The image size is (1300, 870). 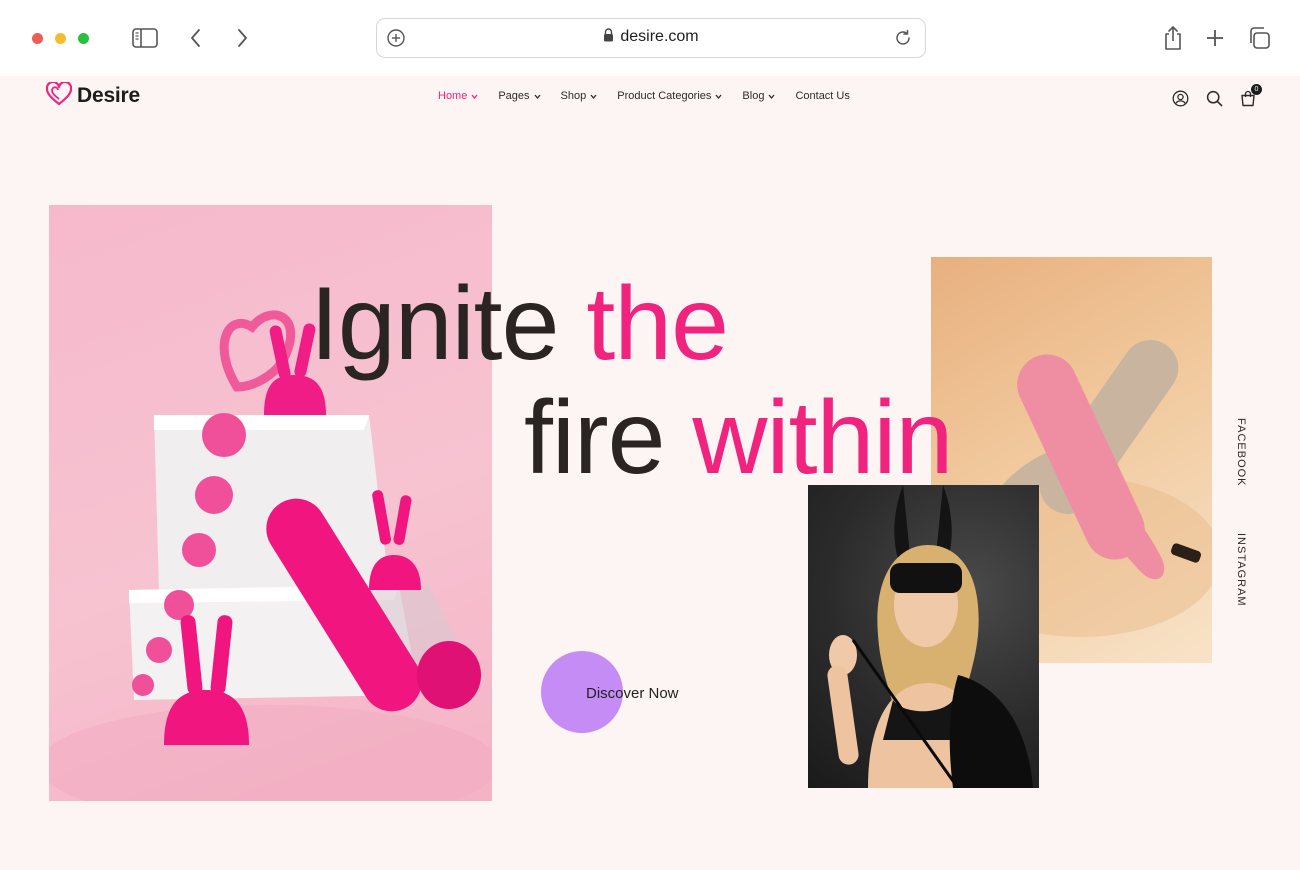 I want to click on nav-item-home: Home, so click(x=458, y=96).